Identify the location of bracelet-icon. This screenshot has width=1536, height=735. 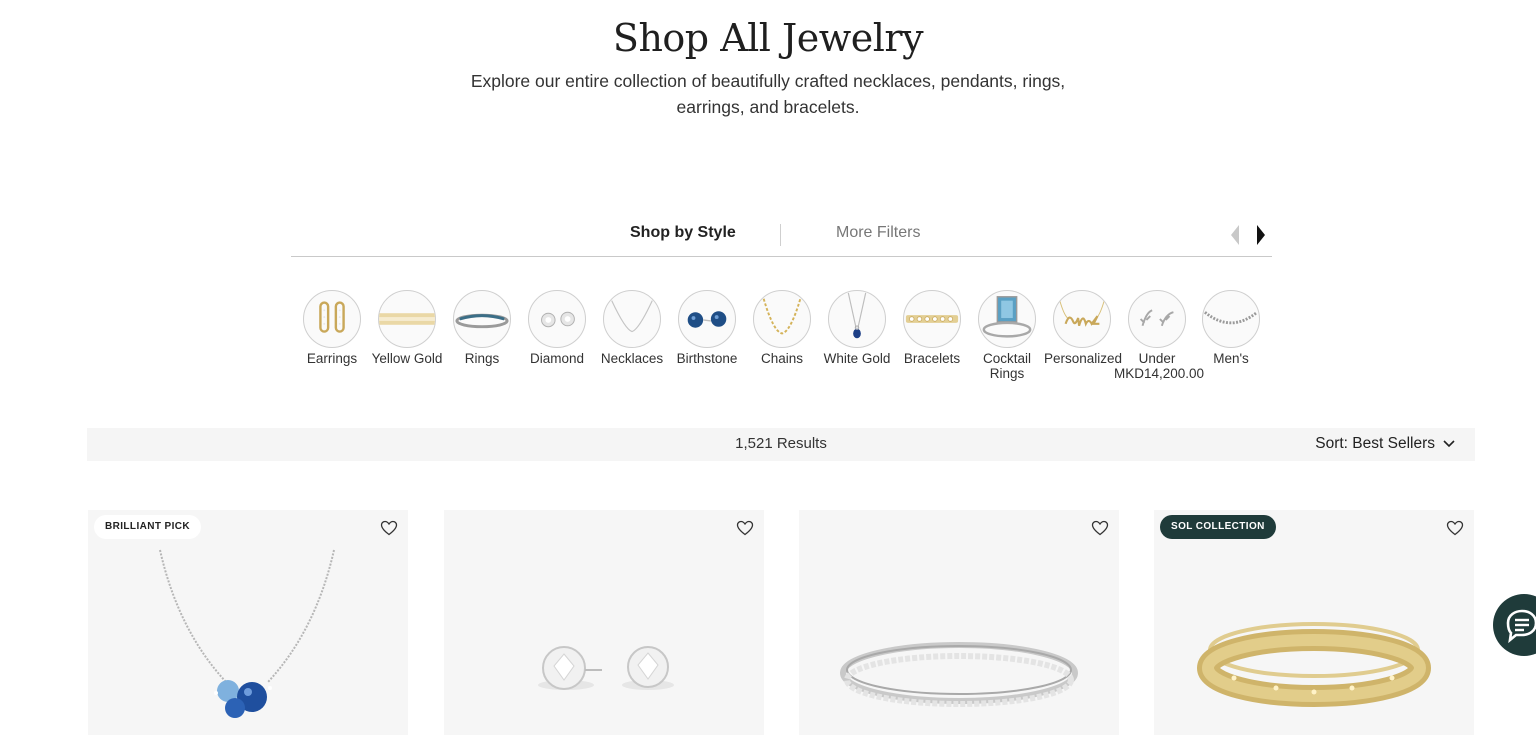
(932, 319).